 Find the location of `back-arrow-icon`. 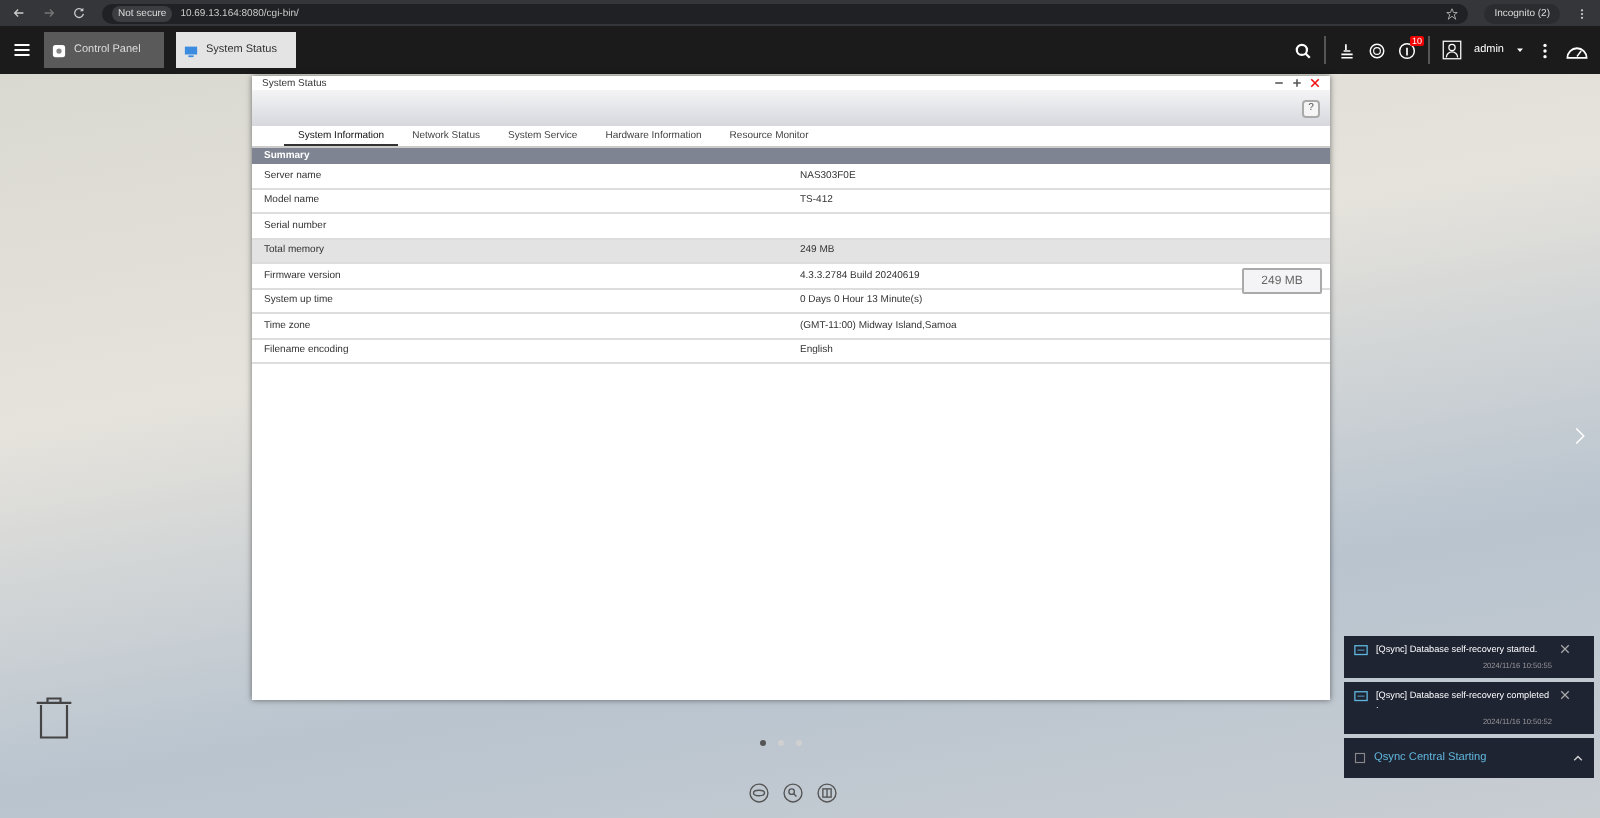

back-arrow-icon is located at coordinates (19, 13).